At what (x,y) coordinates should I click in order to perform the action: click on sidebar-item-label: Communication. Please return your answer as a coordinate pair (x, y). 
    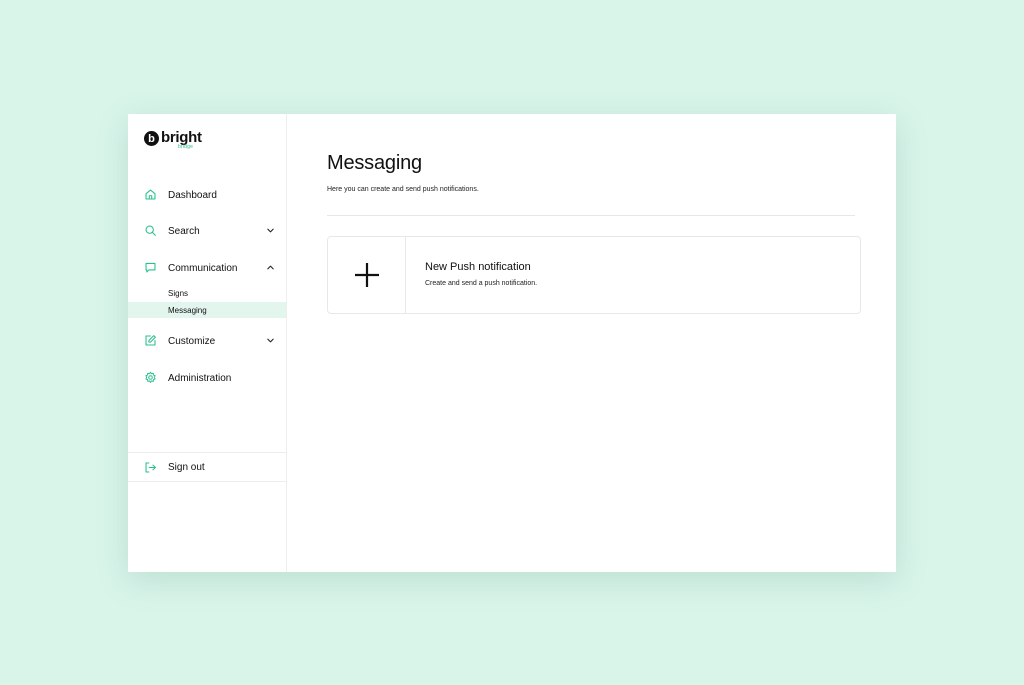
    Looking at the image, I should click on (203, 268).